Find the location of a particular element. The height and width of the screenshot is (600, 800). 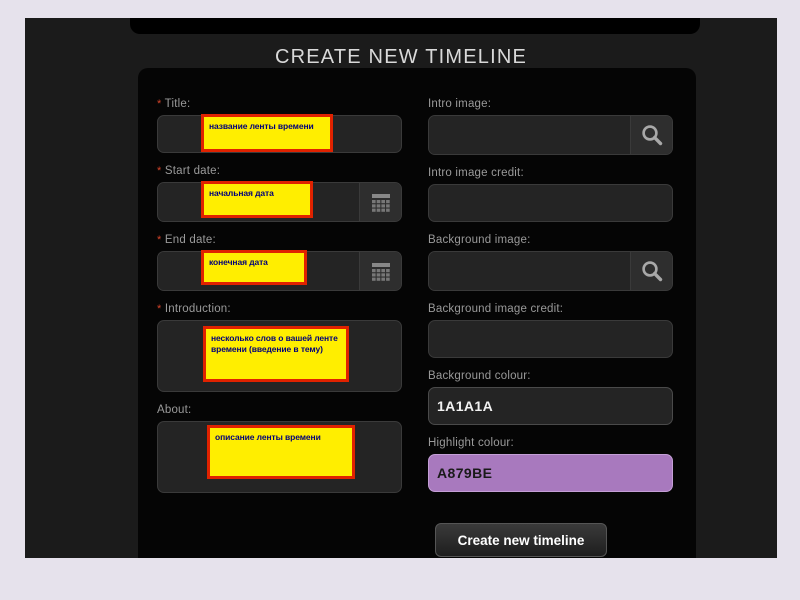

field-background-colour: Background colour: 1A1A1A is located at coordinates (550, 397).